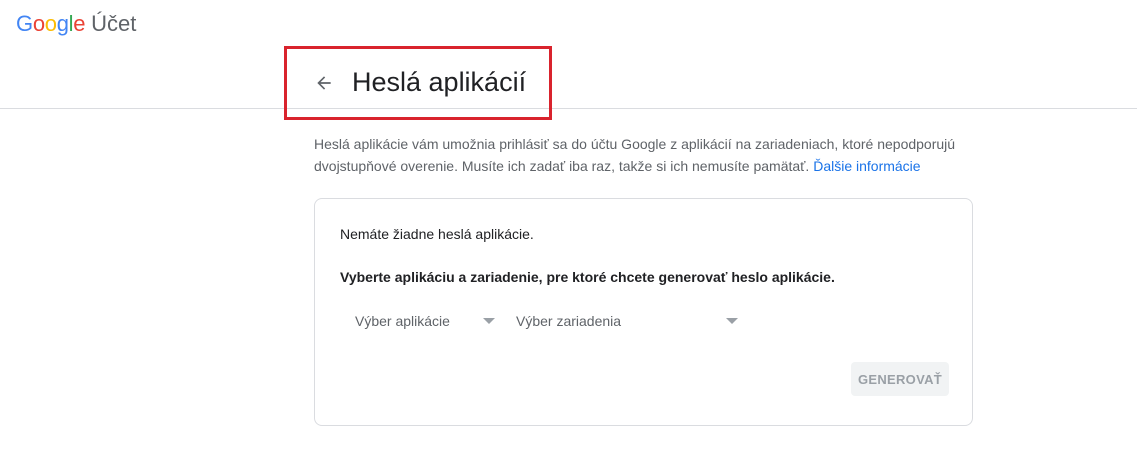  I want to click on header-divider, so click(568, 108).